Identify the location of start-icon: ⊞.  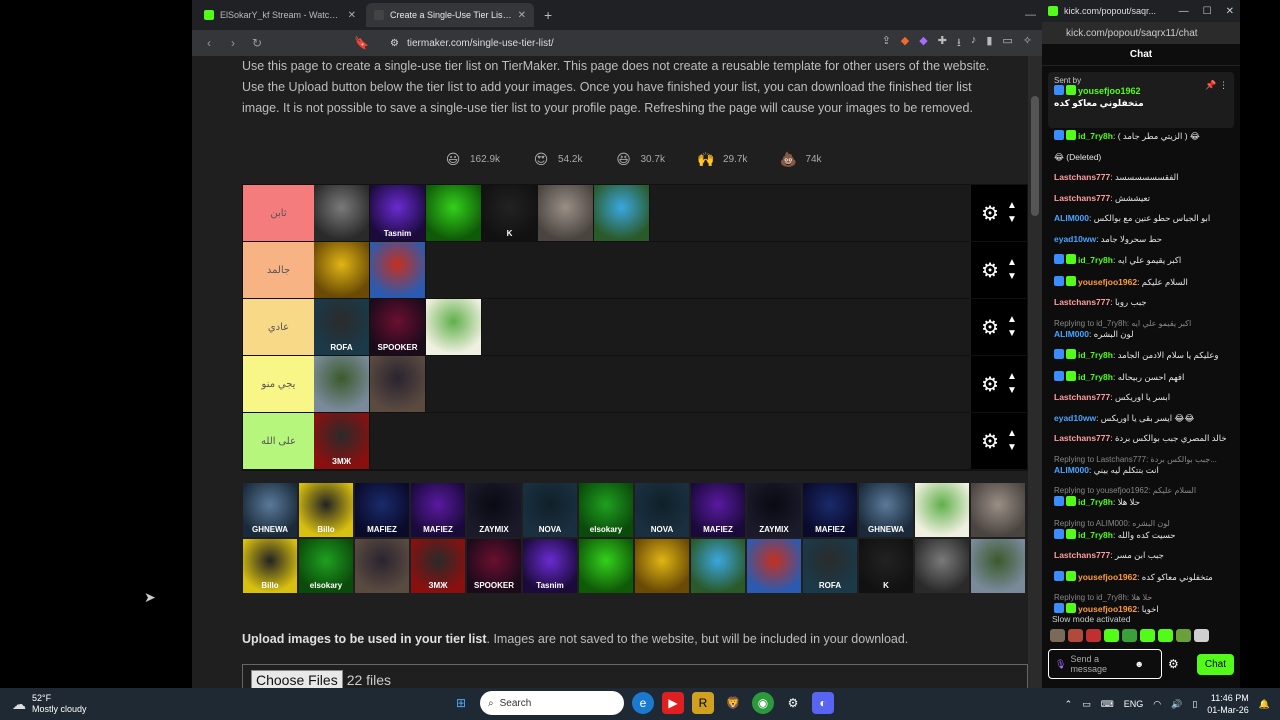
(461, 703).